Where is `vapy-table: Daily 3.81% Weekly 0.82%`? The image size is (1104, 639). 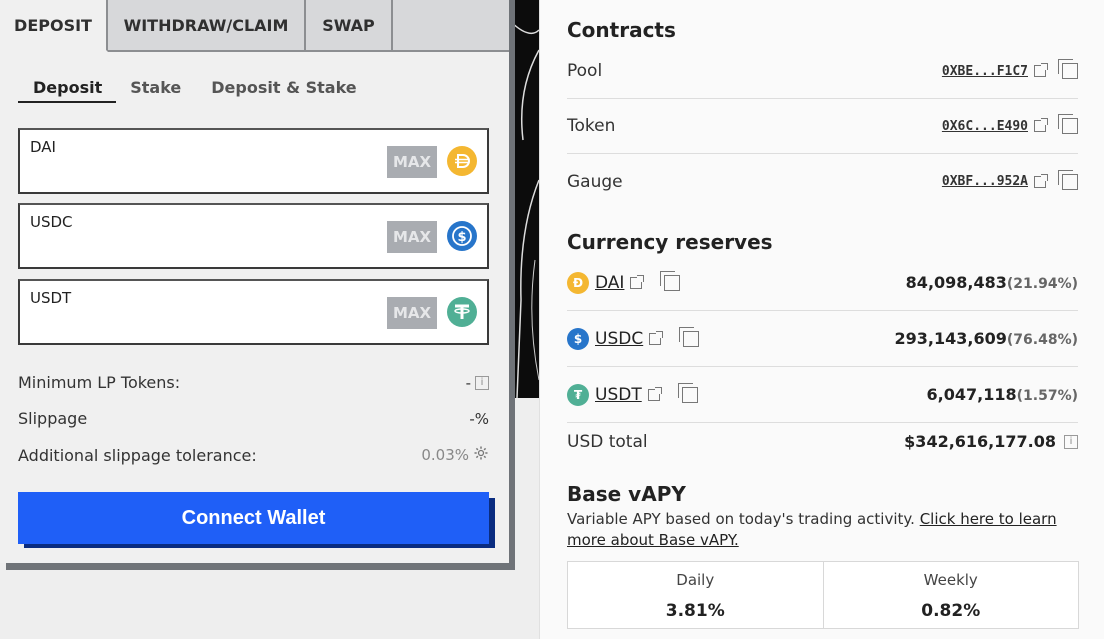 vapy-table: Daily 3.81% Weekly 0.82% is located at coordinates (823, 595).